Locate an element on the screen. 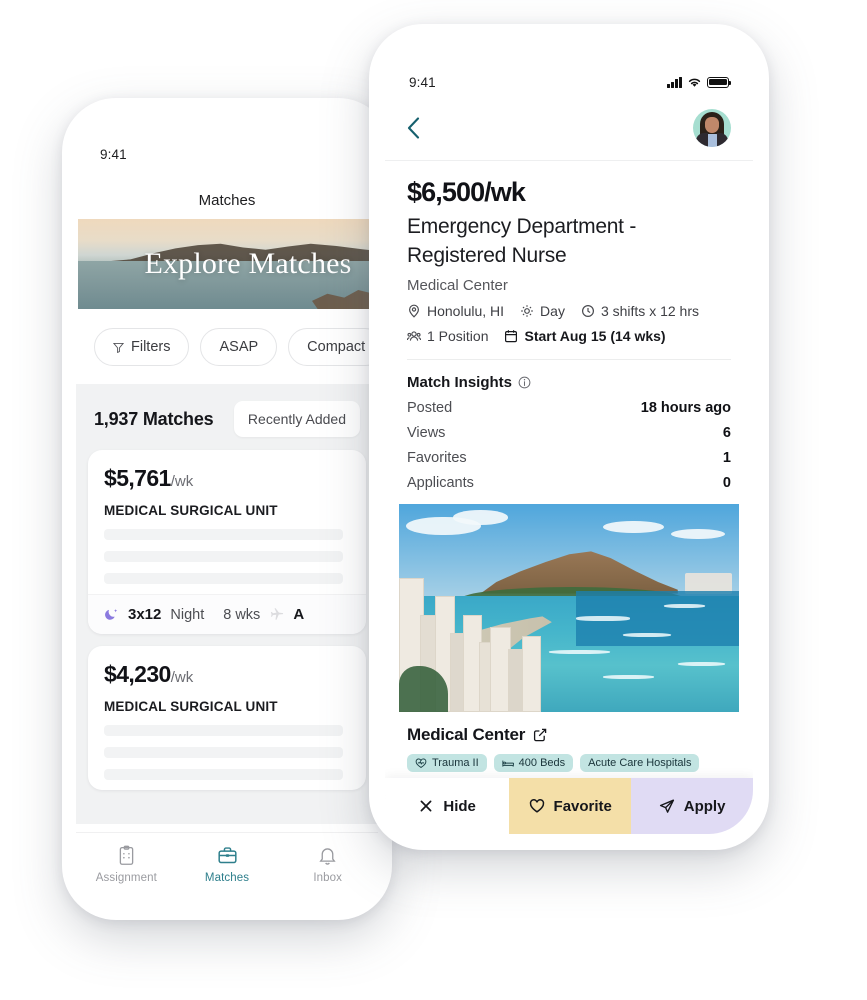 This screenshot has width=867, height=1000. job-card: $4,230/wk MEDICAL SURGICAL UNIT is located at coordinates (227, 718).